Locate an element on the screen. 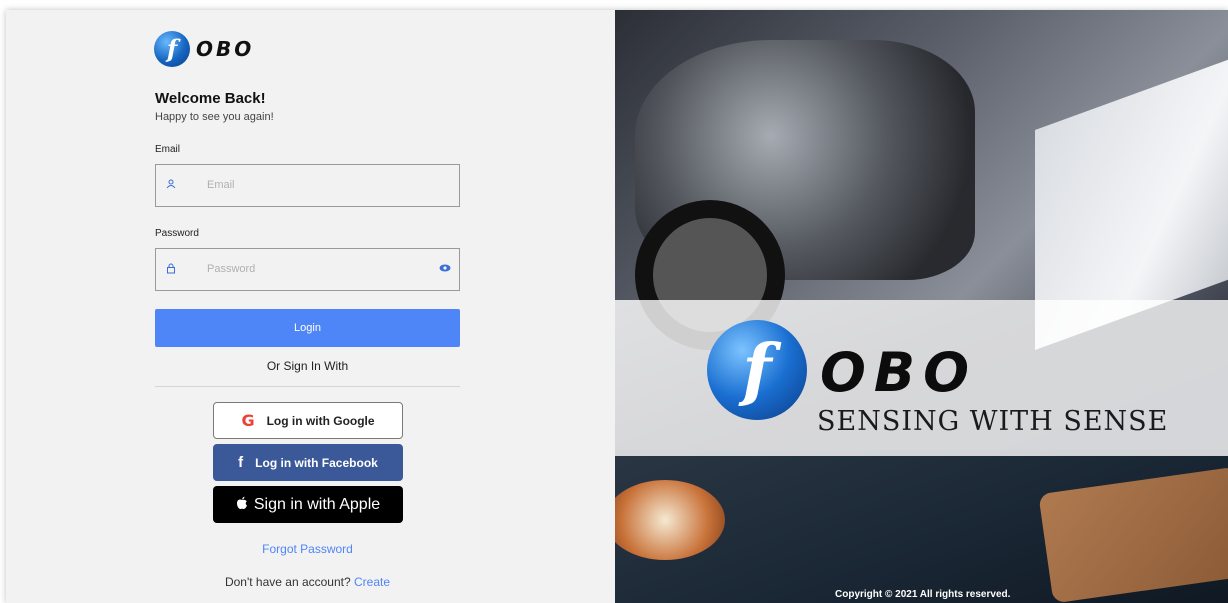 This screenshot has width=1228, height=603. email-label: Email is located at coordinates (168, 149).